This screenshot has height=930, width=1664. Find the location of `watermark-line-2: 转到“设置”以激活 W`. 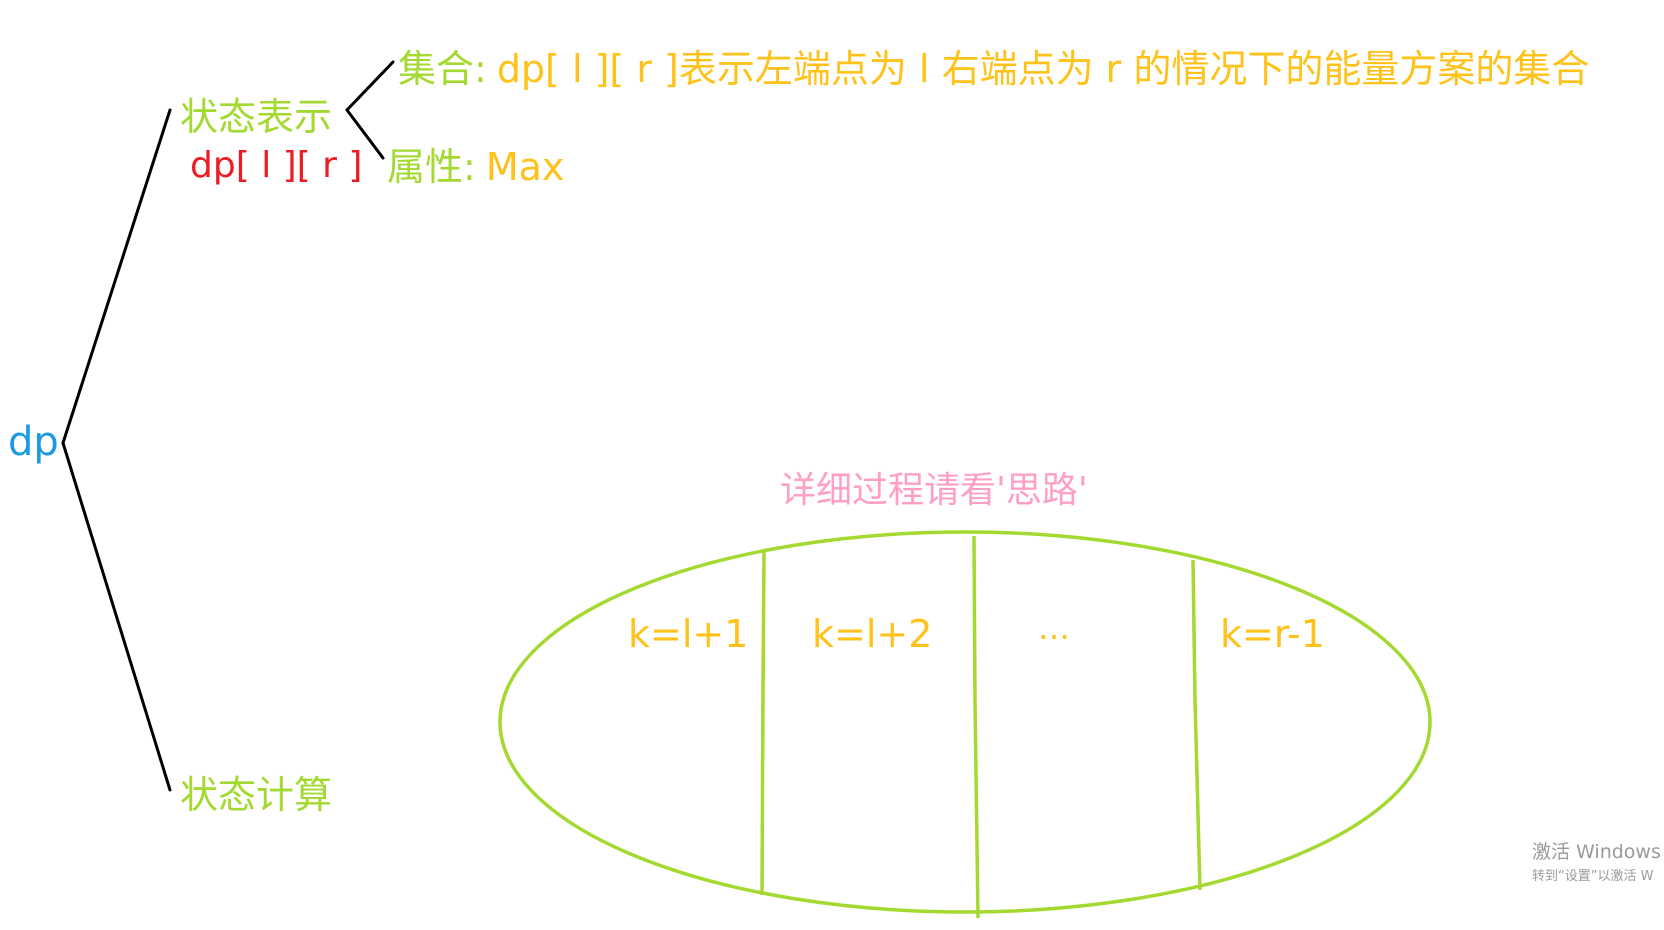

watermark-line-2: 转到“设置”以激活 W is located at coordinates (1593, 876).